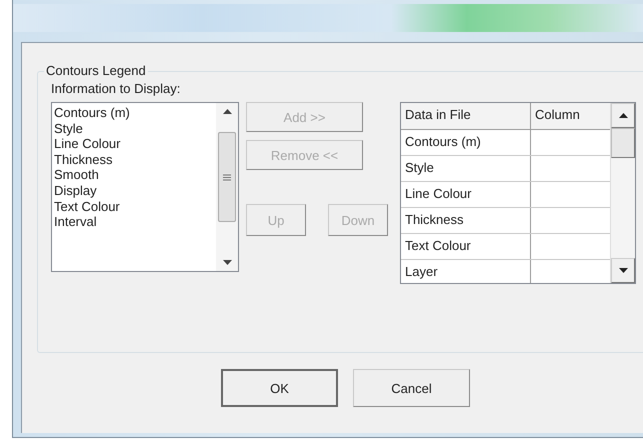 This screenshot has width=643, height=439. I want to click on list-item: Style, so click(135, 128).